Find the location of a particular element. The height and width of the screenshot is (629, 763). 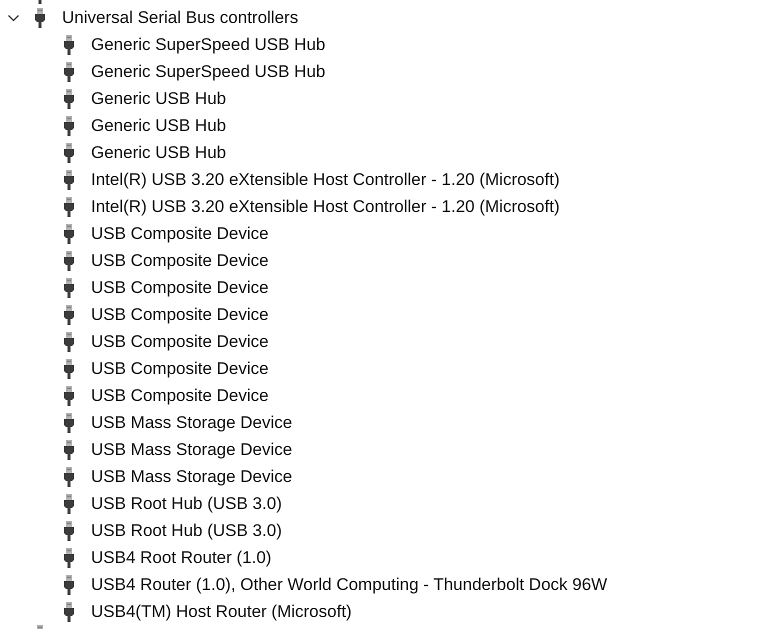

device-name: USB4 Root Router (1.0) is located at coordinates (181, 557).